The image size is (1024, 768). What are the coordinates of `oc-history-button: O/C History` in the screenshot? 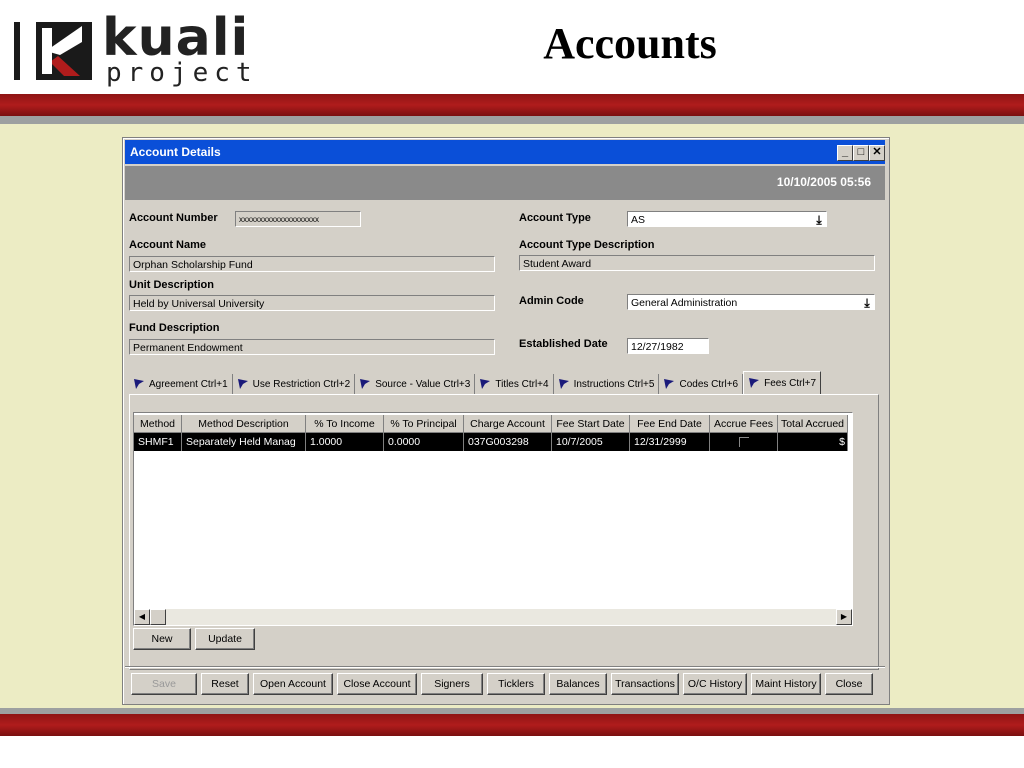 It's located at (715, 684).